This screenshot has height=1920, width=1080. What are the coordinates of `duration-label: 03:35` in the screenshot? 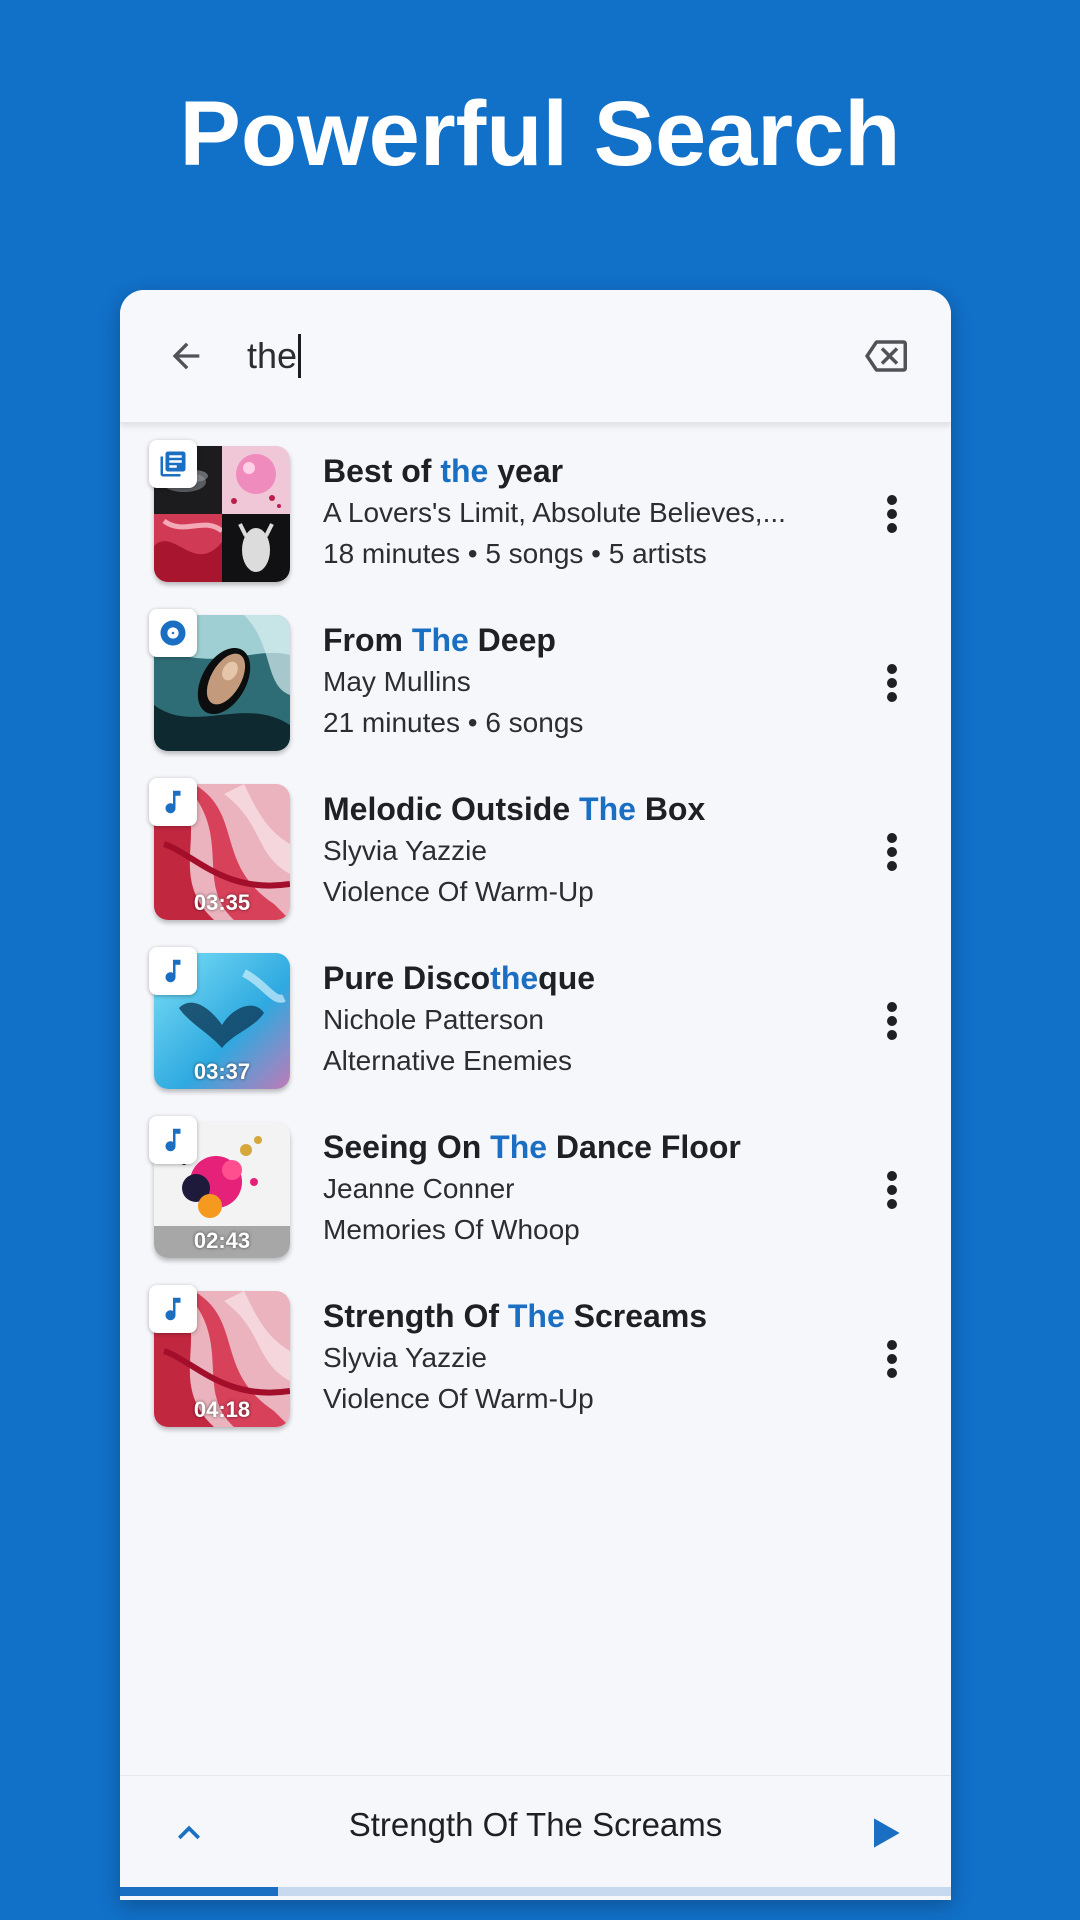 It's located at (222, 902).